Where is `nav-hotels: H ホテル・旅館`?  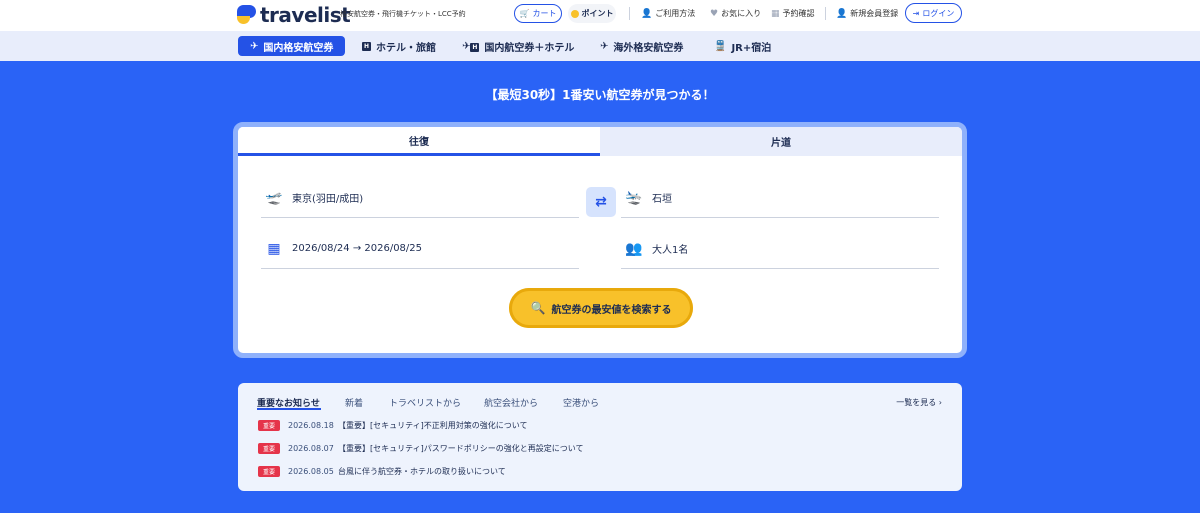 nav-hotels: H ホテル・旅館 is located at coordinates (399, 46).